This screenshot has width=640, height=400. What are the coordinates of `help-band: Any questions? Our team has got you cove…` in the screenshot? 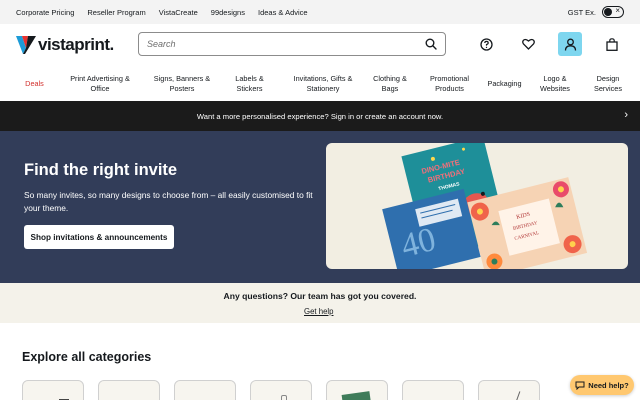 It's located at (320, 303).